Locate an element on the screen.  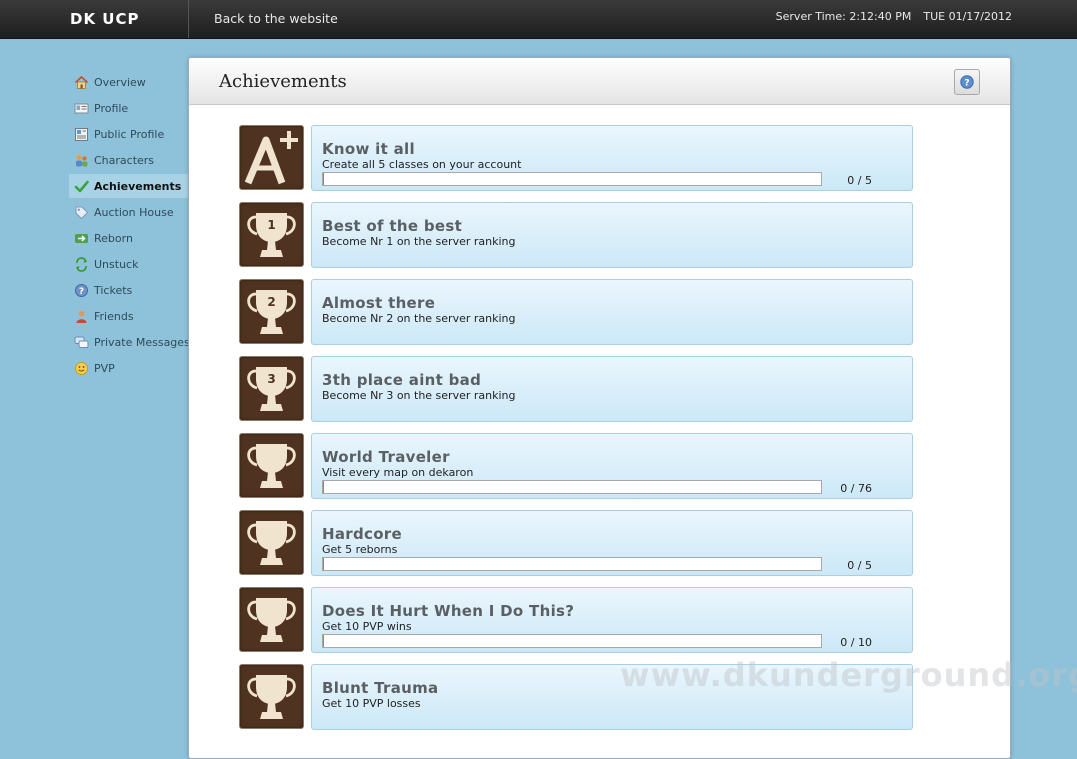
sidebar-item-label: Achievements is located at coordinates (138, 186).